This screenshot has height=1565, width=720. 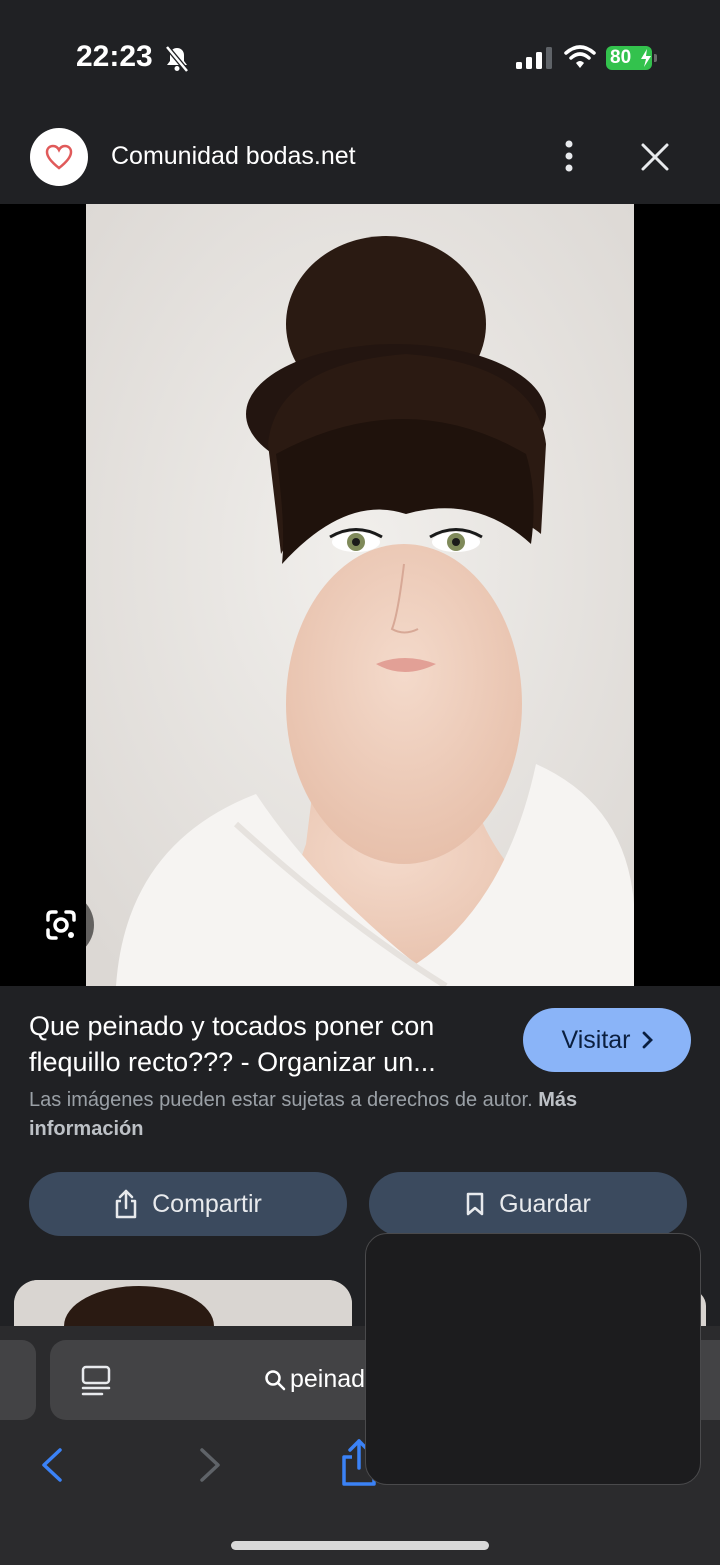 I want to click on google-lens-button, so click(x=61, y=925).